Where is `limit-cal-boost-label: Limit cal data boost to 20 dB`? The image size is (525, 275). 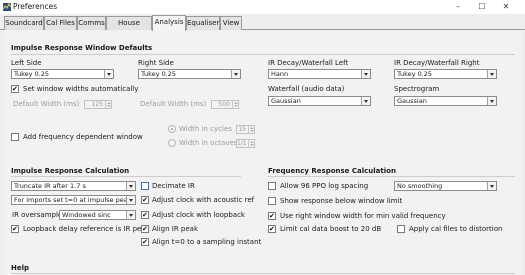
limit-cal-boost-label: Limit cal data boost to 20 dB is located at coordinates (331, 229).